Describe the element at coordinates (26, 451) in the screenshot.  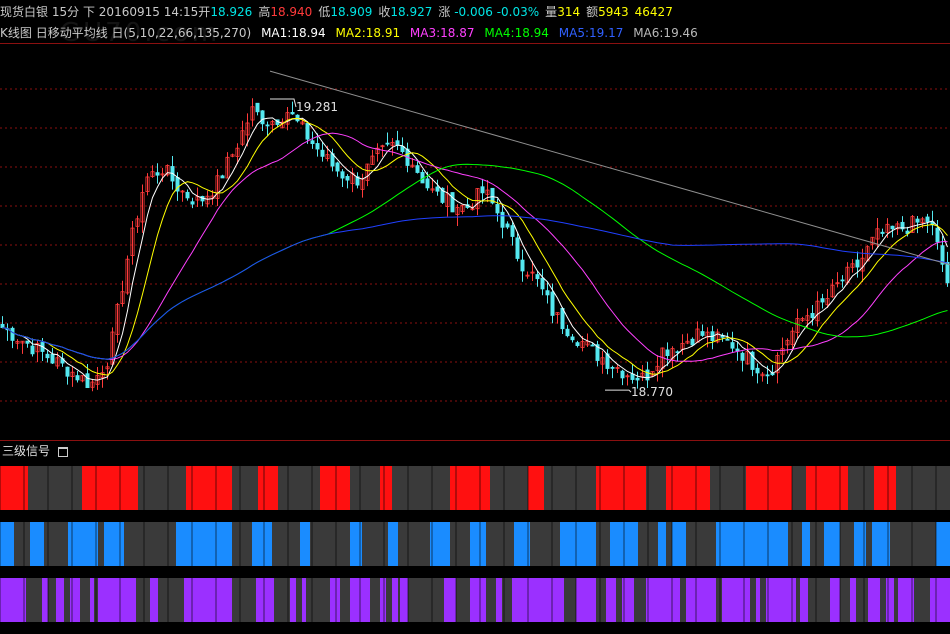
I see `sub-panel-label: 三级信号` at that location.